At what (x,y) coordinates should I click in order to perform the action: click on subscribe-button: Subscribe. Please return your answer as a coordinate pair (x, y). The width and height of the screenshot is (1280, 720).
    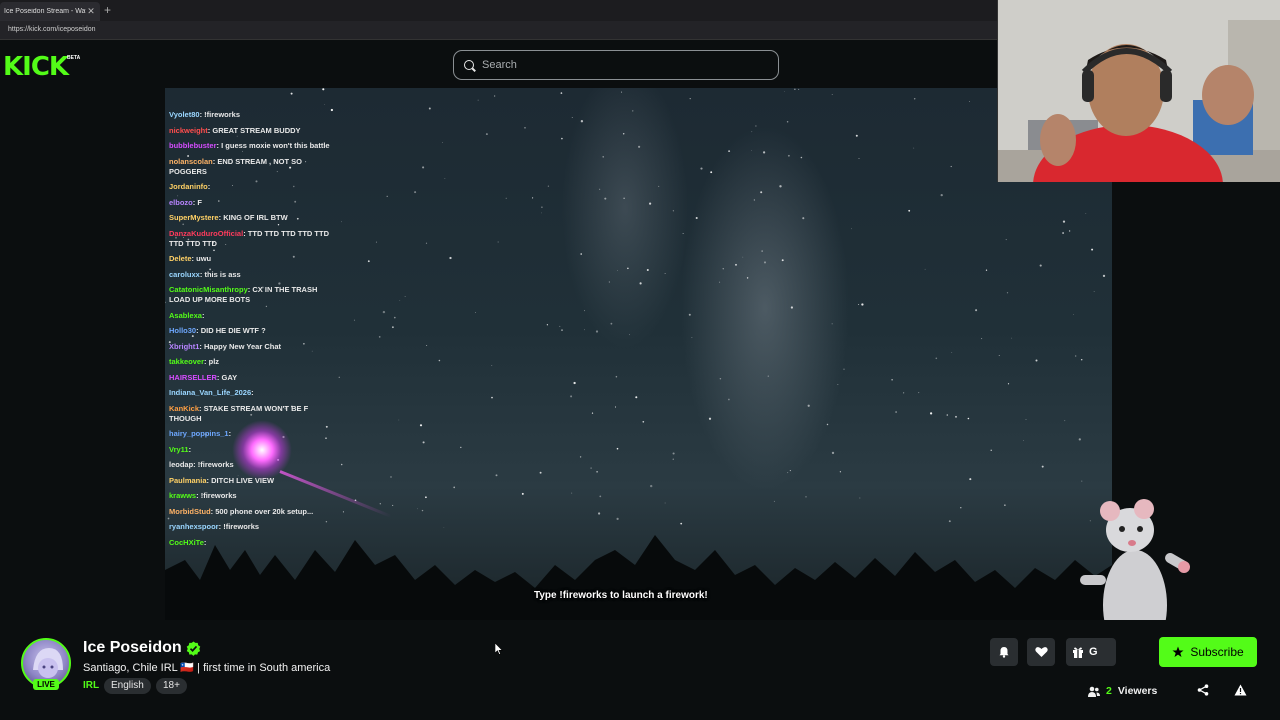
    Looking at the image, I should click on (1208, 652).